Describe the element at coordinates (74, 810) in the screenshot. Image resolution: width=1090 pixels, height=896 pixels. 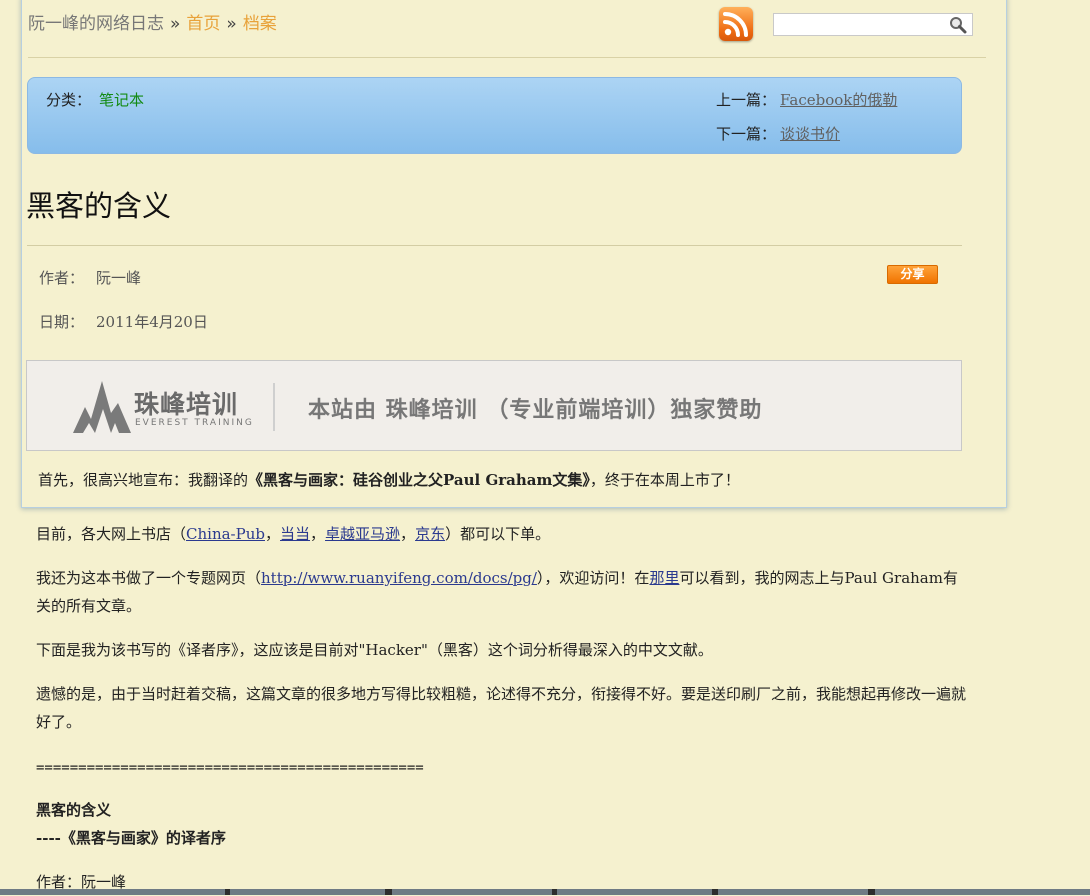
I see `preface-title: 黑客的含义` at that location.